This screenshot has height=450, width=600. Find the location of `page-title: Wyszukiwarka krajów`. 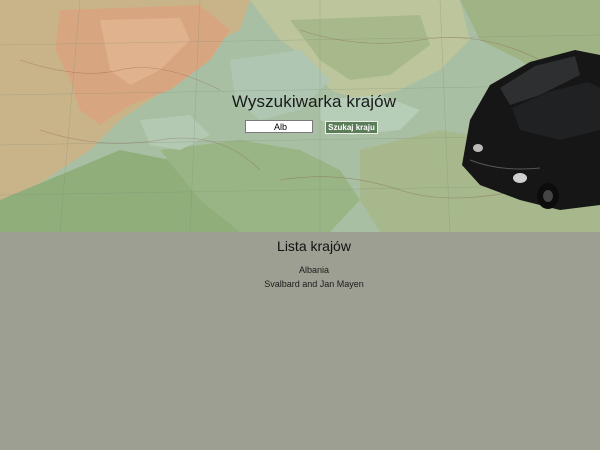

page-title: Wyszukiwarka krajów is located at coordinates (314, 101).